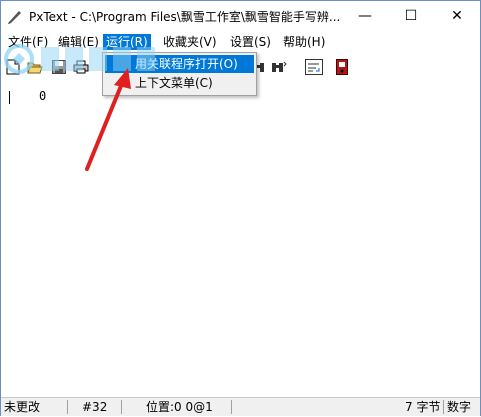  I want to click on status-mode: 数字, so click(459, 407).